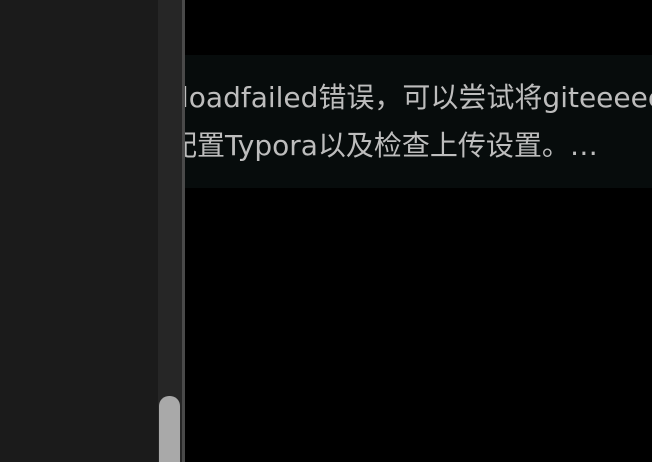 The height and width of the screenshot is (462, 652). Describe the element at coordinates (170, 231) in the screenshot. I see `sidebar-scrollbar-track` at that location.